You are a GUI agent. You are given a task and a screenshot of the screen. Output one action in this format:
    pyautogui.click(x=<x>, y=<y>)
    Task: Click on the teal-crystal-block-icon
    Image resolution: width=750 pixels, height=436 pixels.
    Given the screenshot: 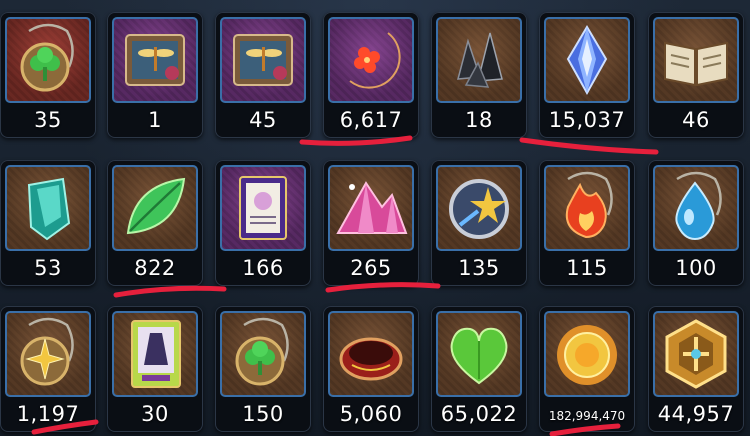 What is the action you would take?
    pyautogui.click(x=49, y=209)
    